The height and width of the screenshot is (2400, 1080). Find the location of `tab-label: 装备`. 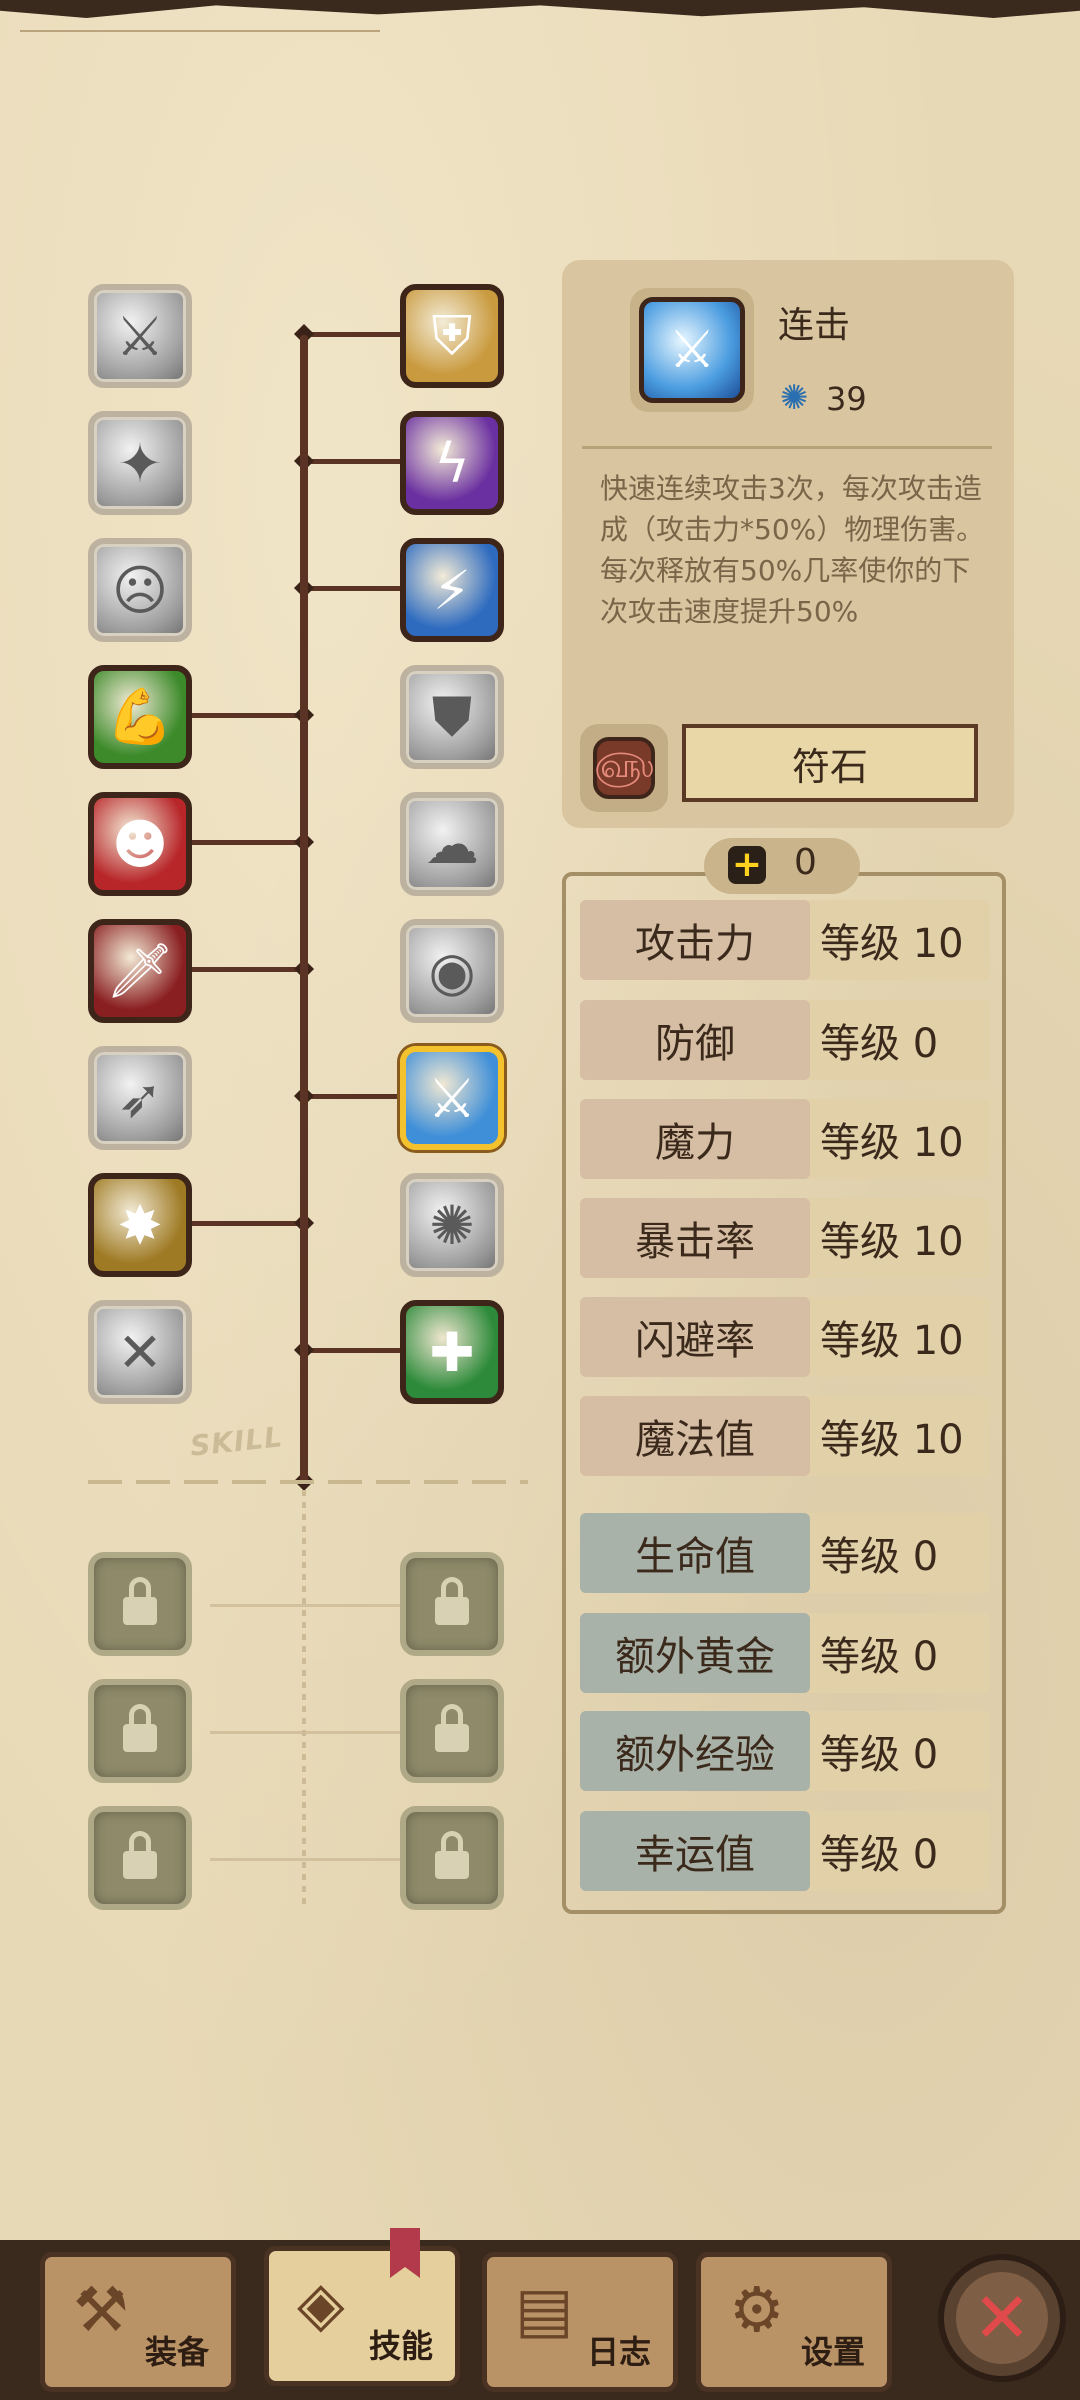

tab-label: 装备 is located at coordinates (176, 2352).